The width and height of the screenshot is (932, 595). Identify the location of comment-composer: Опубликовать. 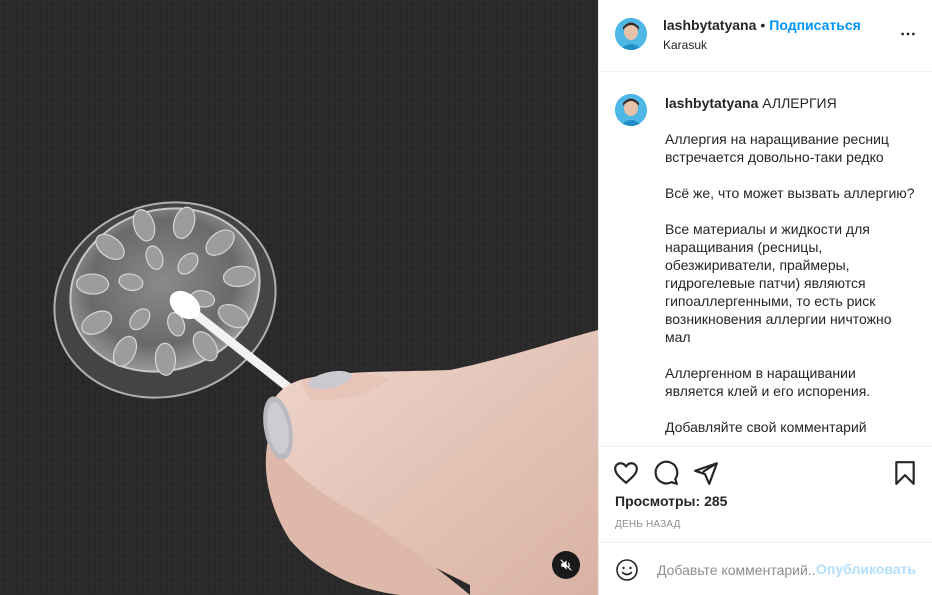
(765, 568).